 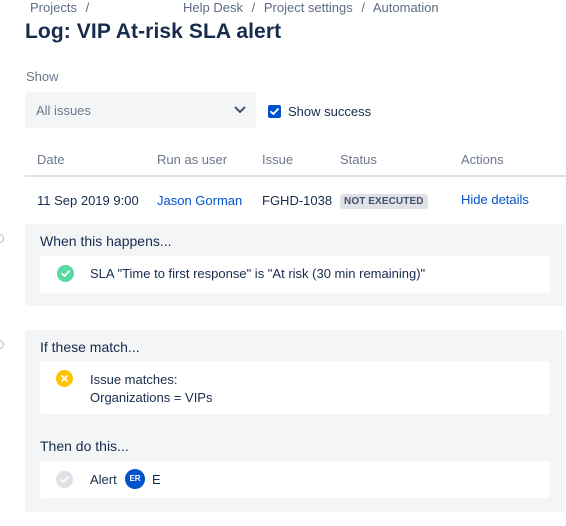 I want to click on action-recipient: E, so click(x=156, y=479).